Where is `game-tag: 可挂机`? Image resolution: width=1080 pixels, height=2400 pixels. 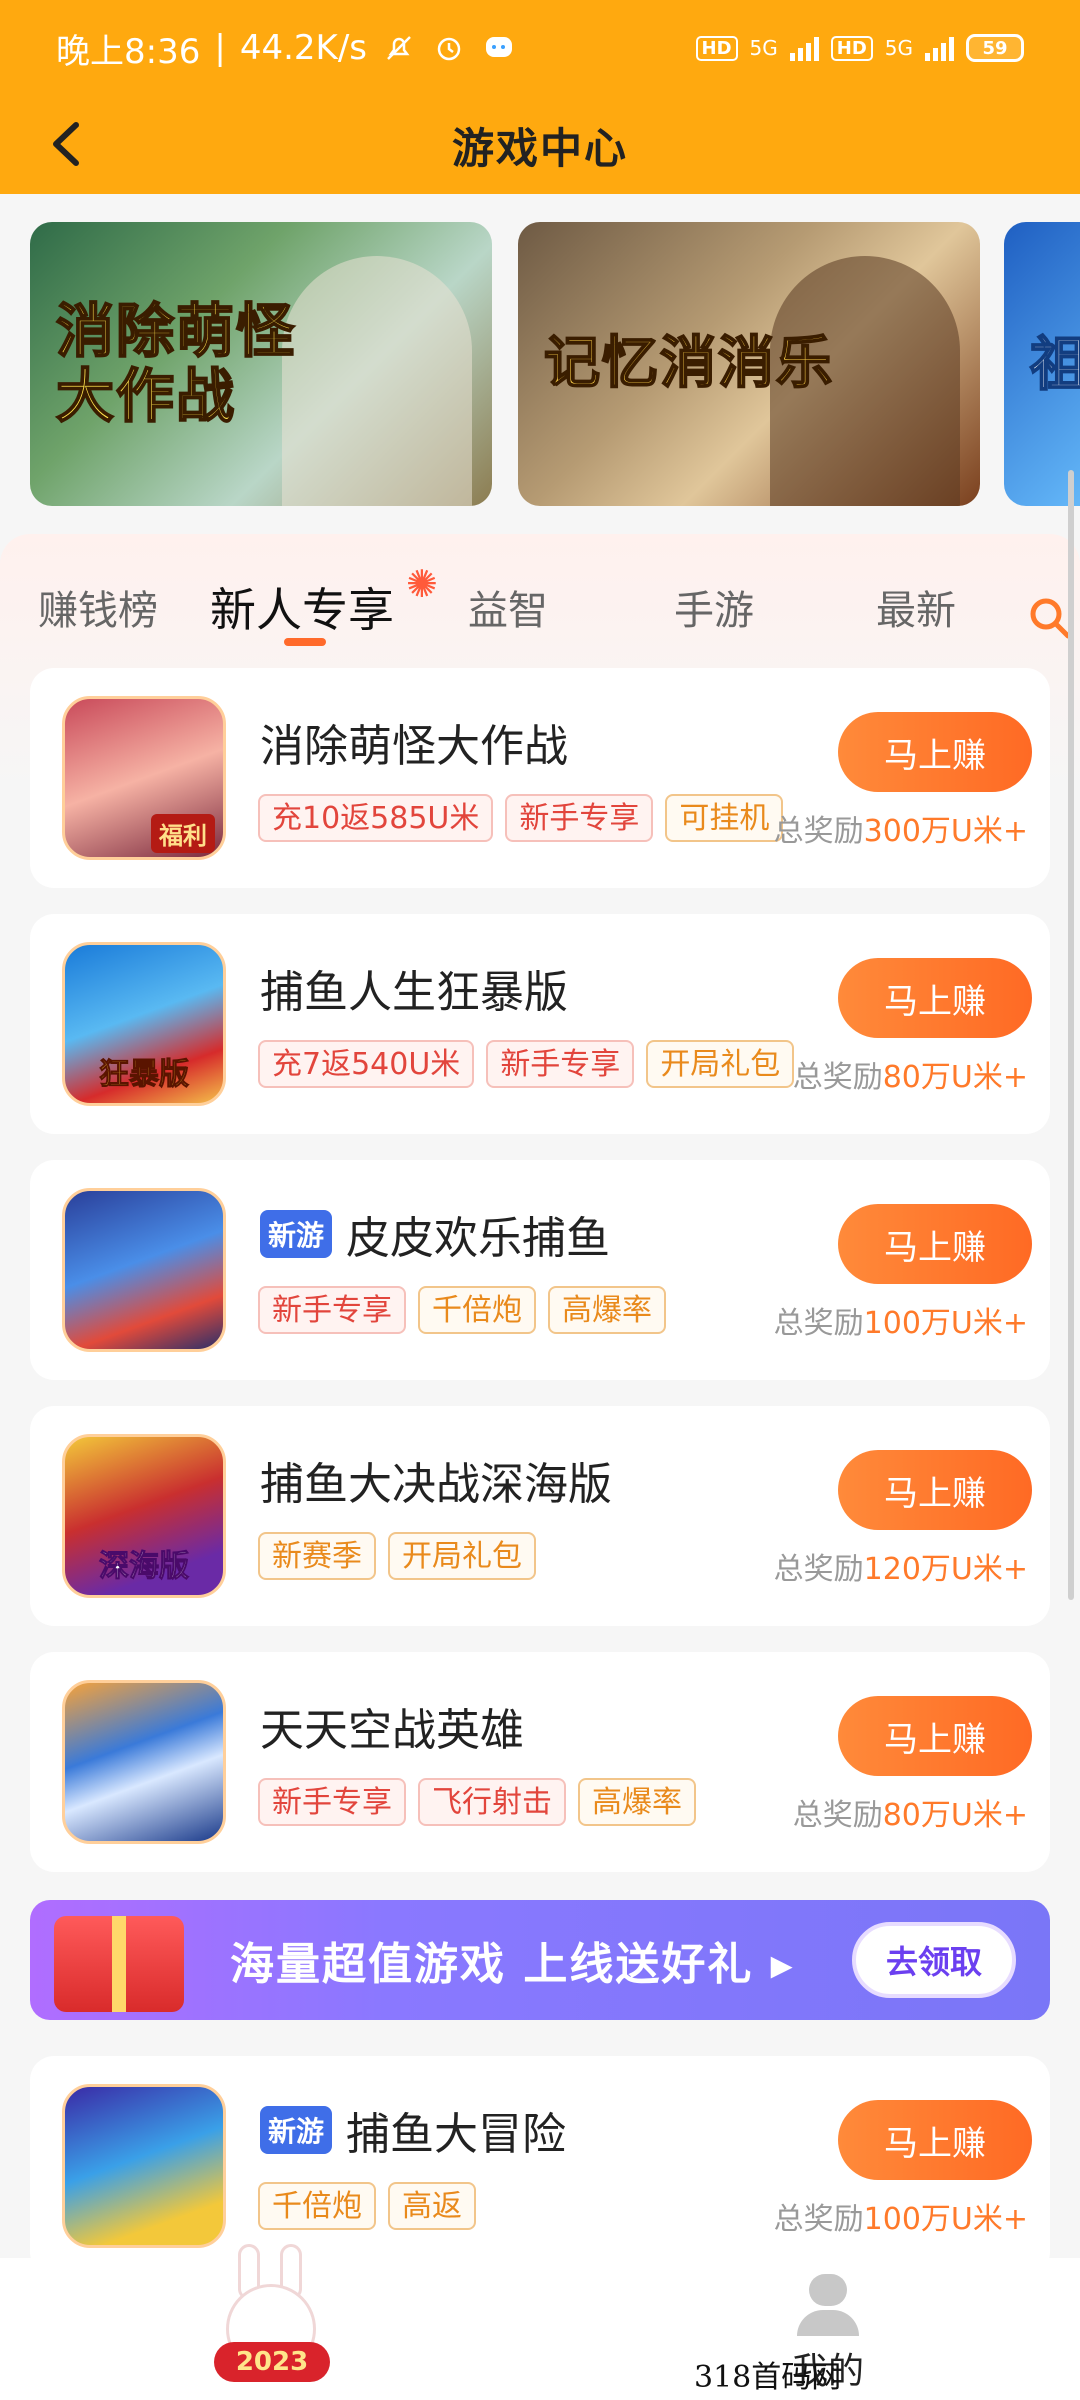
game-tag: 可挂机 is located at coordinates (724, 818).